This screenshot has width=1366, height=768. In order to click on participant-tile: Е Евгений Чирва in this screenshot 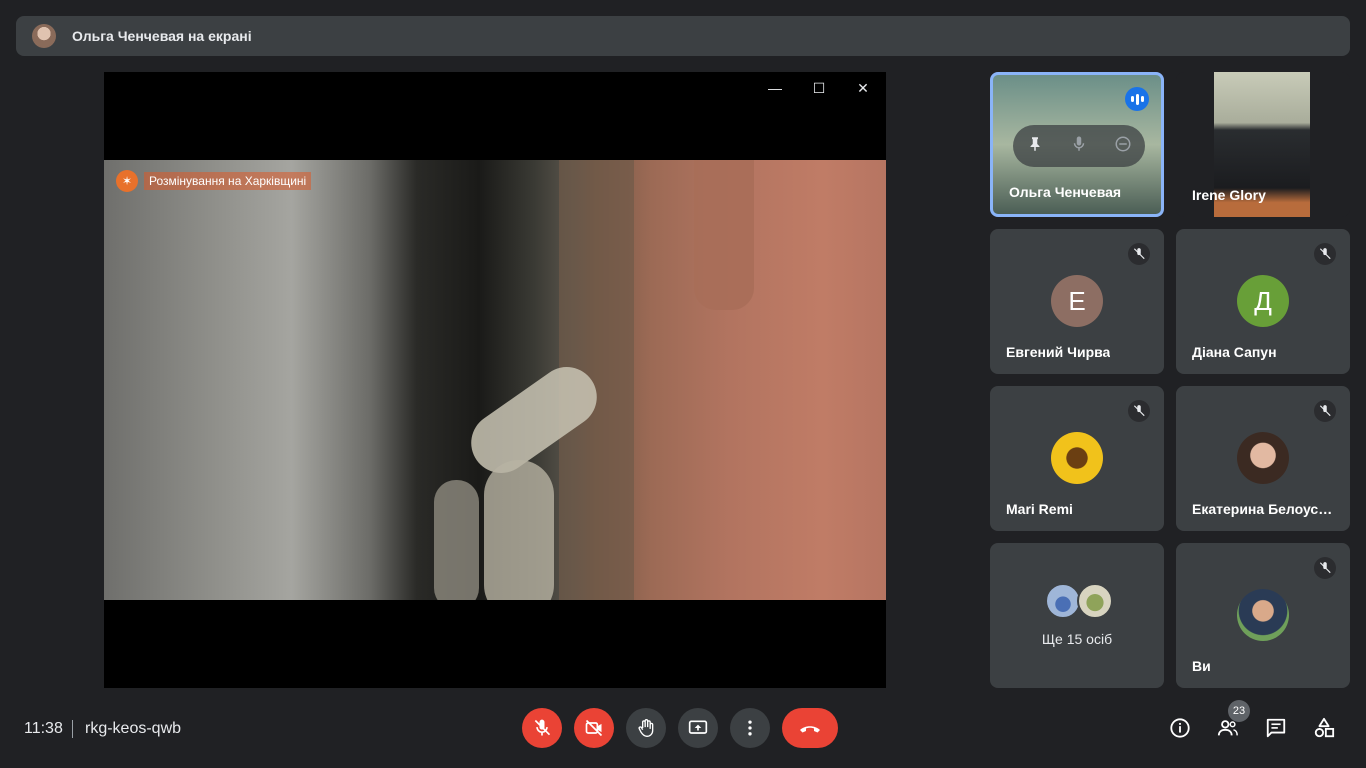, I will do `click(1077, 301)`.